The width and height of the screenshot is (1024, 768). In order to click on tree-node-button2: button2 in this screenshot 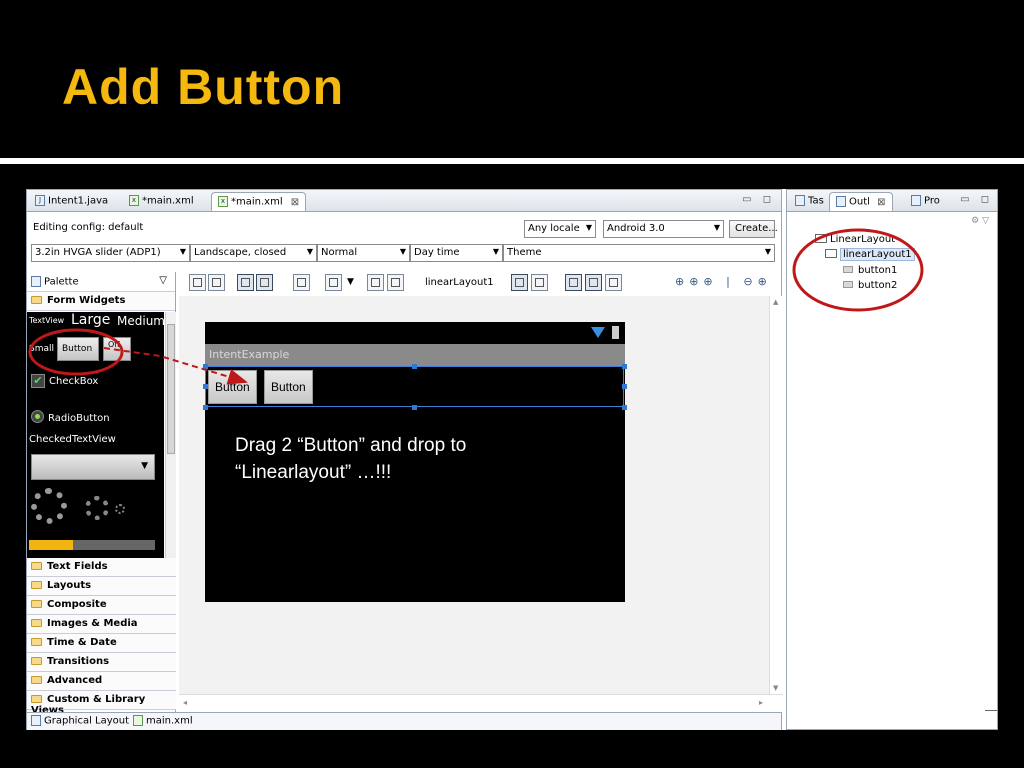, I will do `click(870, 285)`.